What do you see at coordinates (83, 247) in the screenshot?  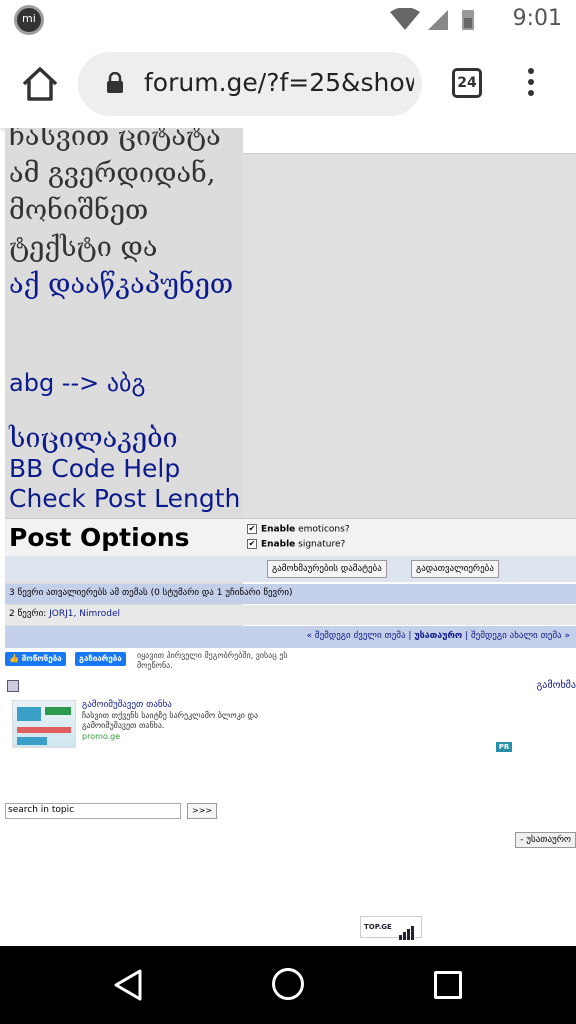 I see `sidebar-text-line: ტექსტი და` at bounding box center [83, 247].